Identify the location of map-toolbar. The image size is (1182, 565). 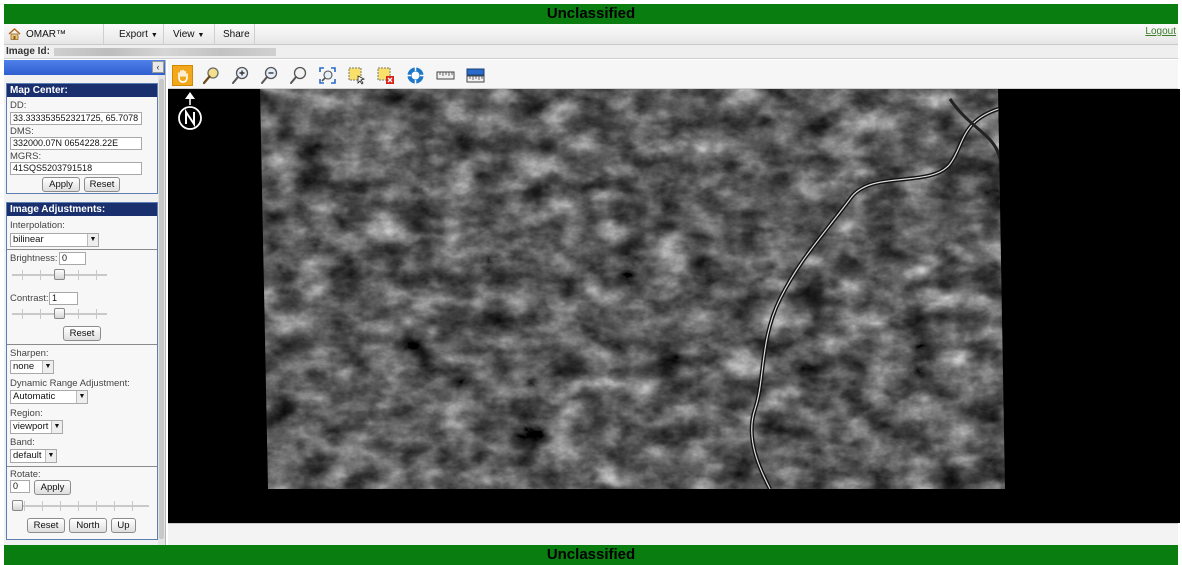
(673, 74).